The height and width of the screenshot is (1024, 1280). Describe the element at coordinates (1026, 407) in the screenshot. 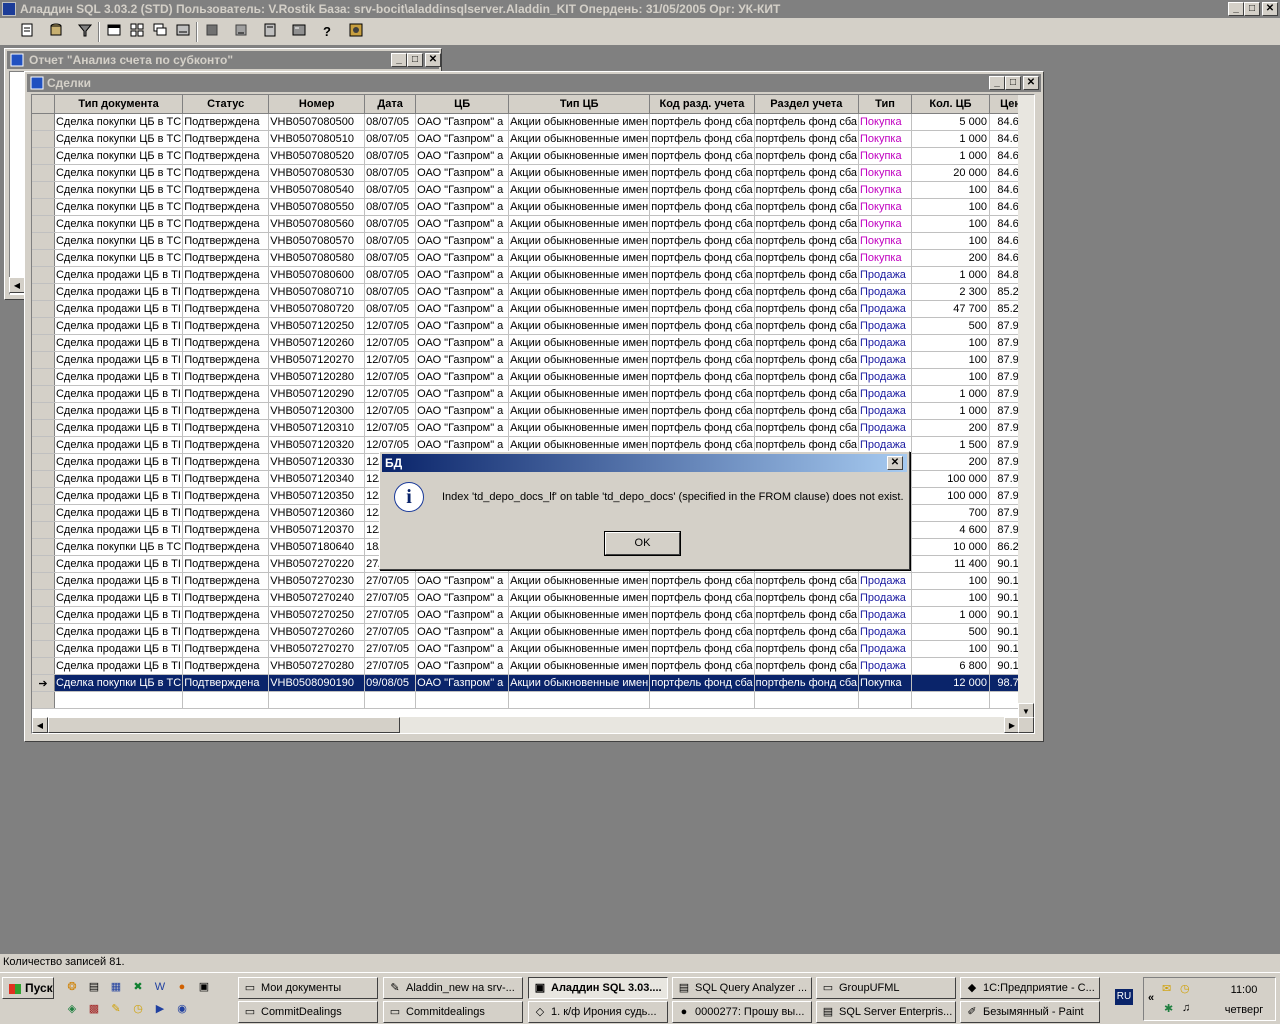

I see `grid-vertical-scrollbar: ▼` at that location.